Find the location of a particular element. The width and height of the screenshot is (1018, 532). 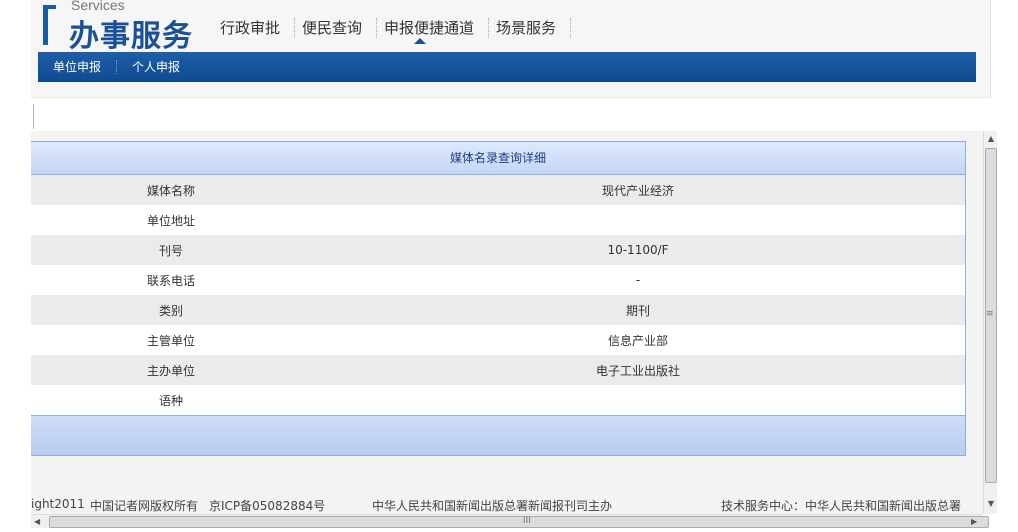

subnav-item-unit-declaration: 单位申报 is located at coordinates (78, 67).